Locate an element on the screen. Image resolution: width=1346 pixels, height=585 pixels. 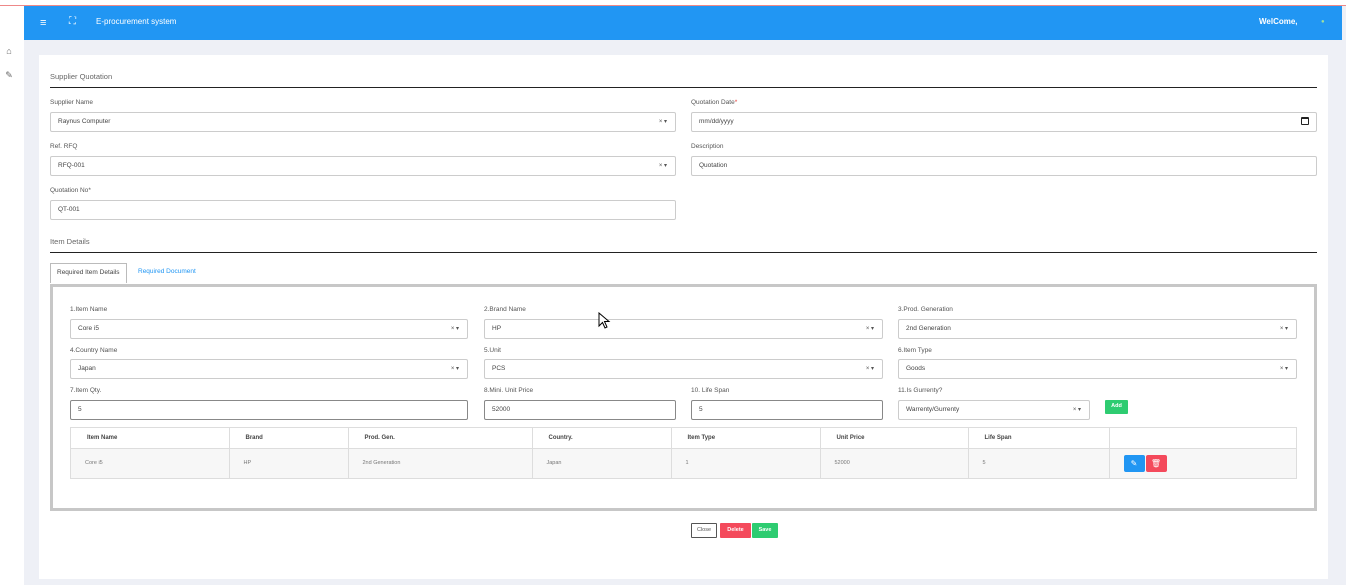
mini-unit-price-value: 52000 is located at coordinates (501, 409).